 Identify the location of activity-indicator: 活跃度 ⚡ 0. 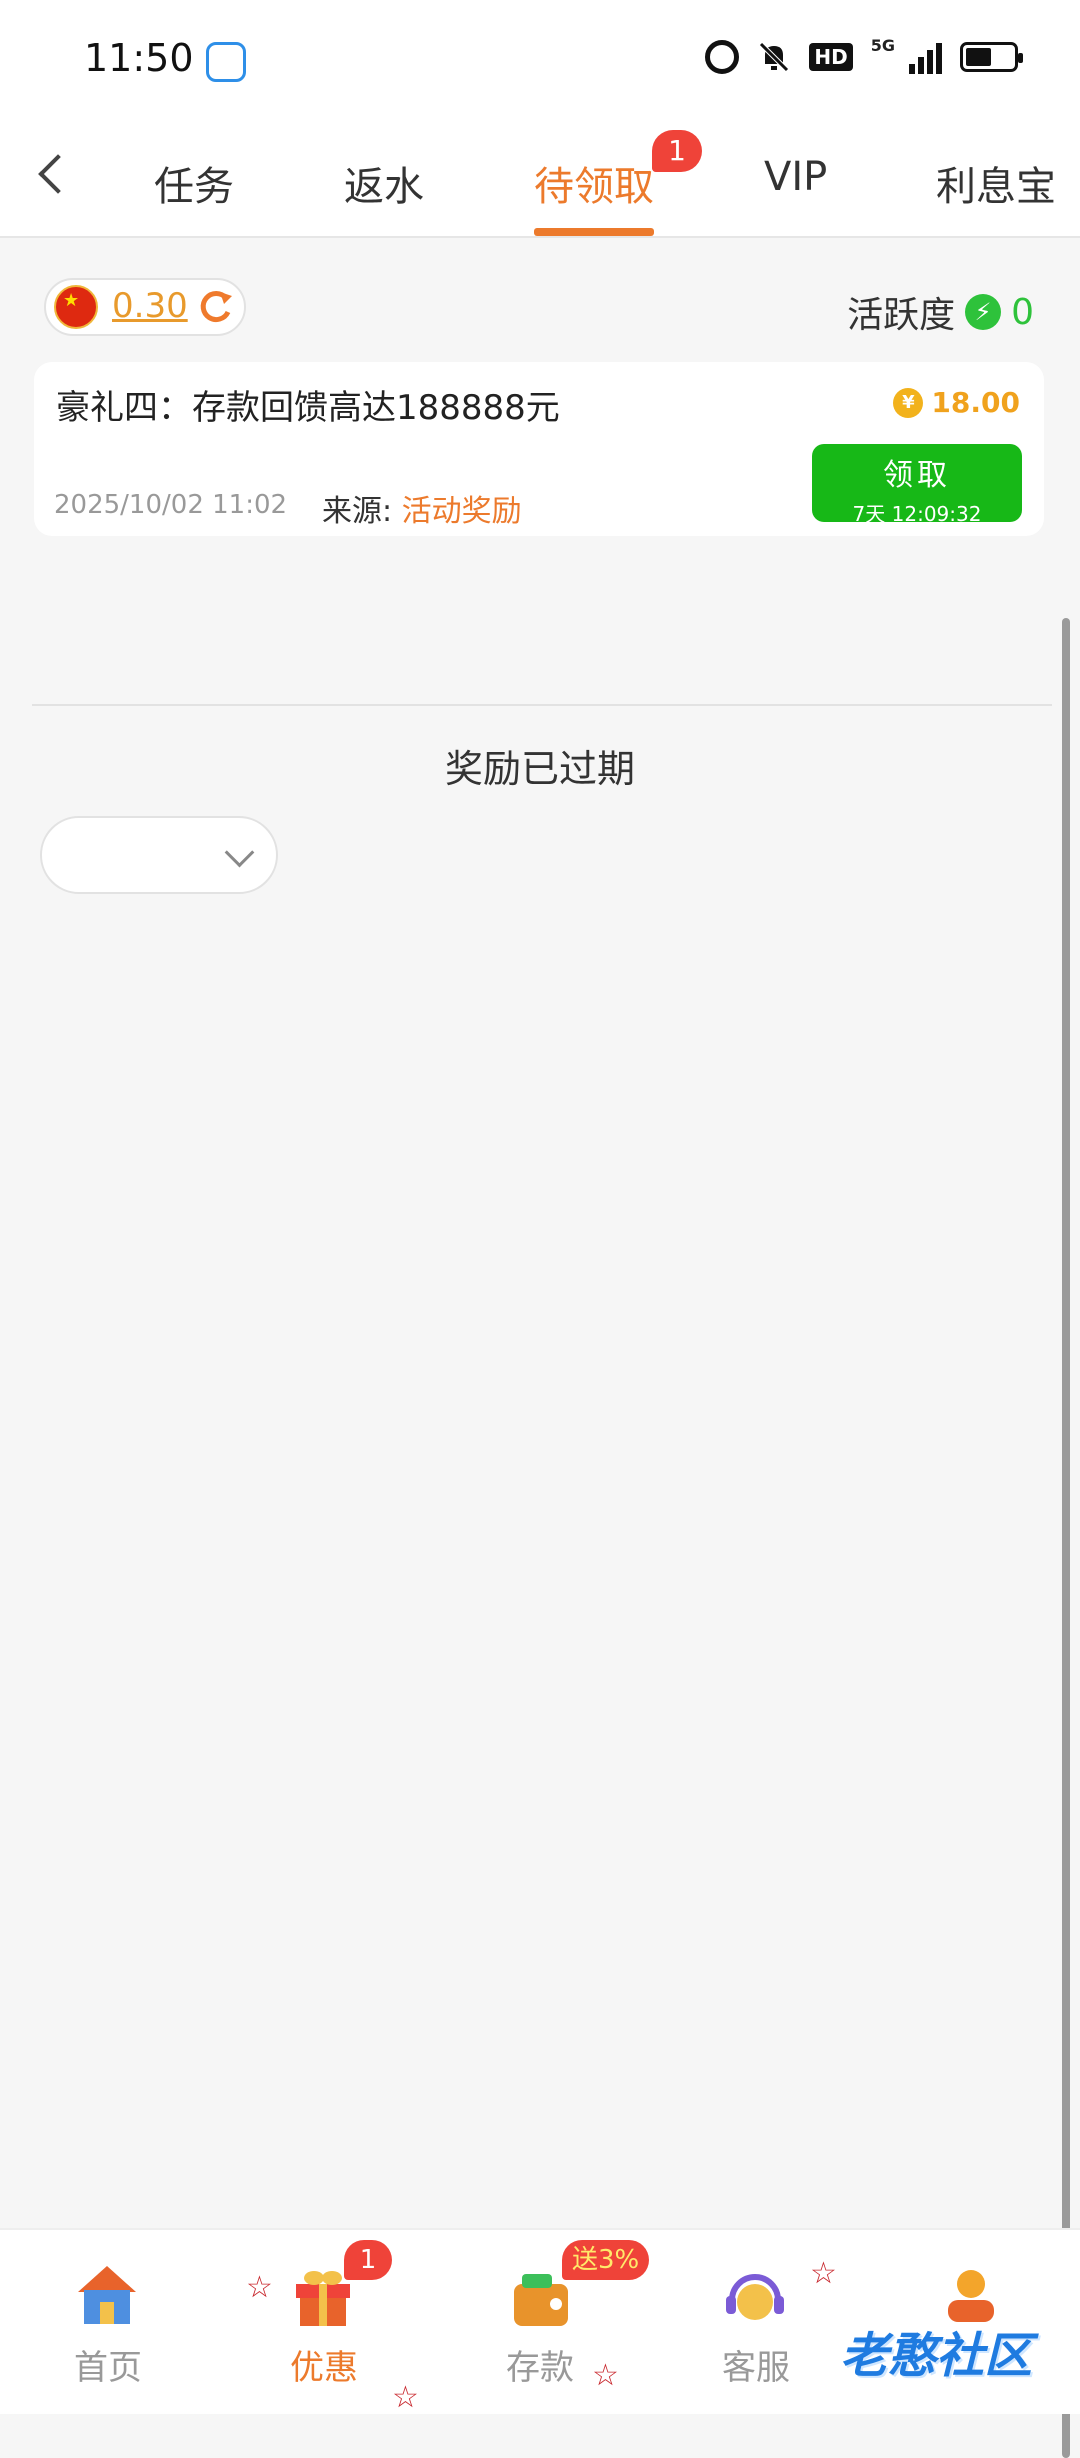
(940, 312).